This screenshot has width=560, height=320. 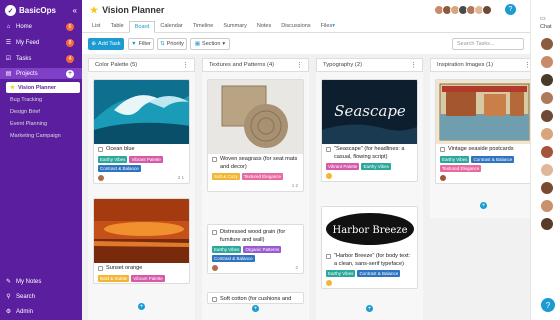 I want to click on filter-button: ▼ Filter, so click(x=141, y=44).